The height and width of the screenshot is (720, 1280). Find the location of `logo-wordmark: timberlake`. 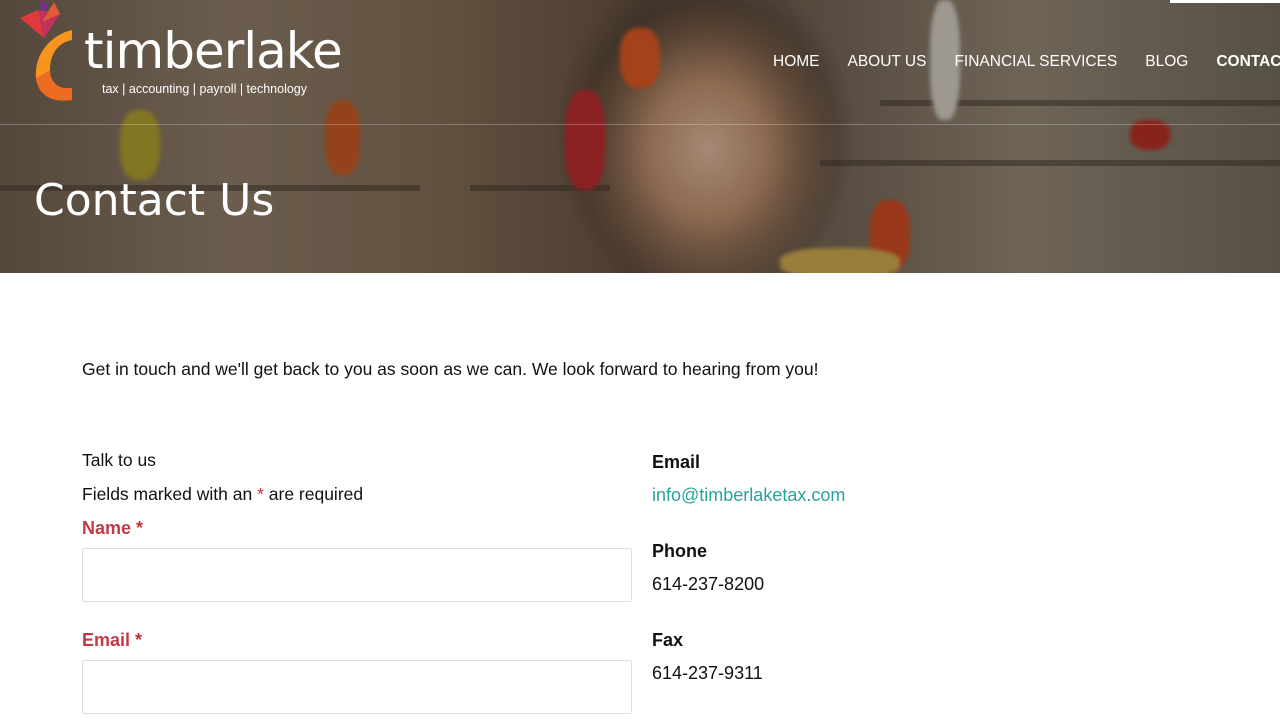

logo-wordmark: timberlake is located at coordinates (213, 51).